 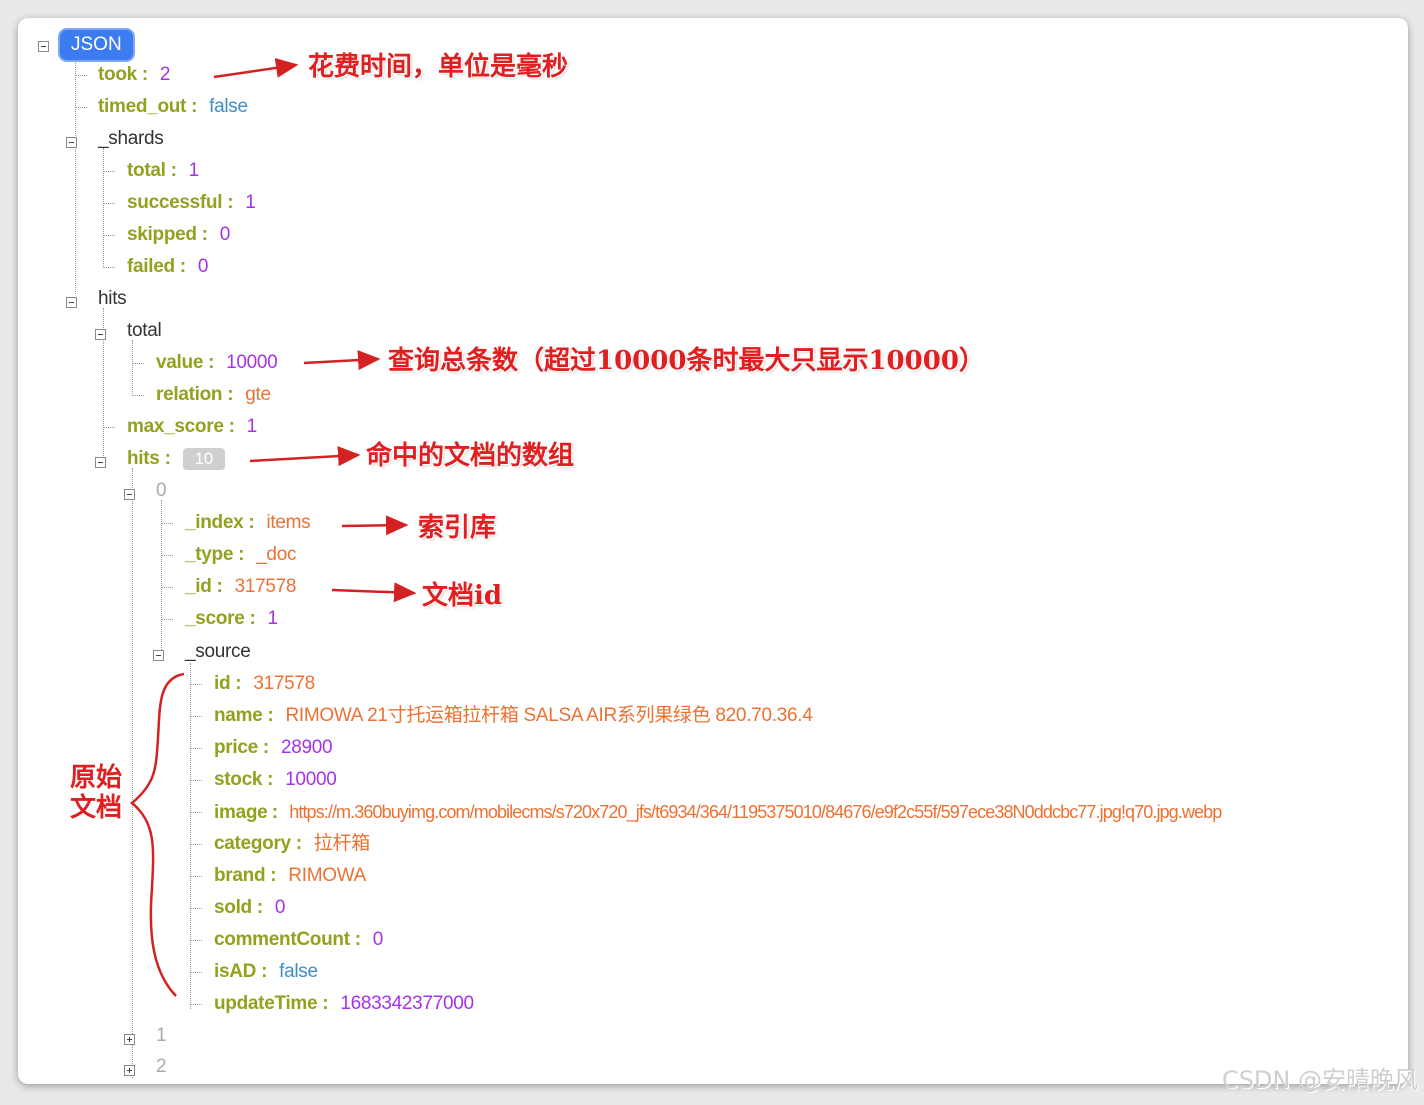 I want to click on tree-row-source-price: price :28900, so click(x=273, y=748).